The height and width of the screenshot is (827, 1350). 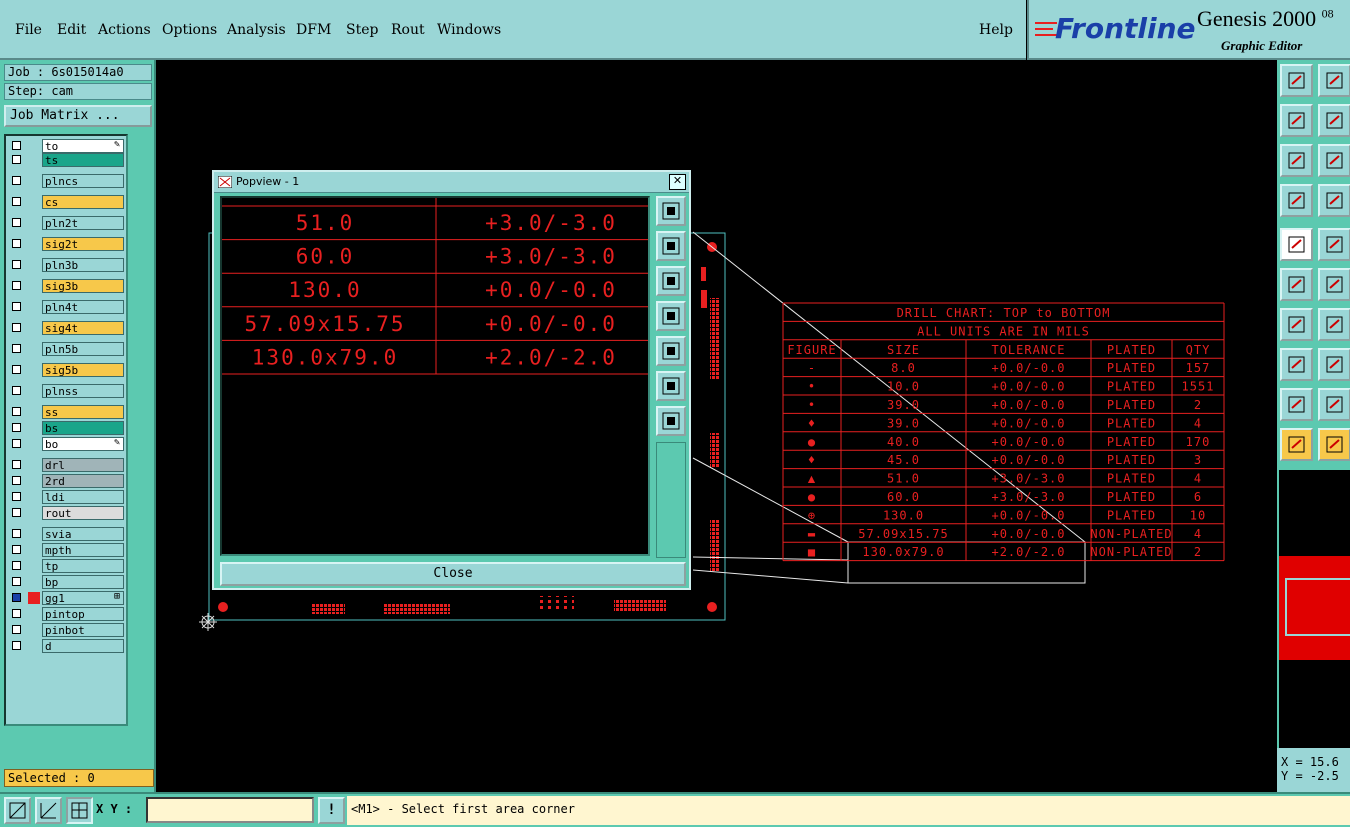 I want to click on layer-row-tp: tp, so click(x=67, y=566).